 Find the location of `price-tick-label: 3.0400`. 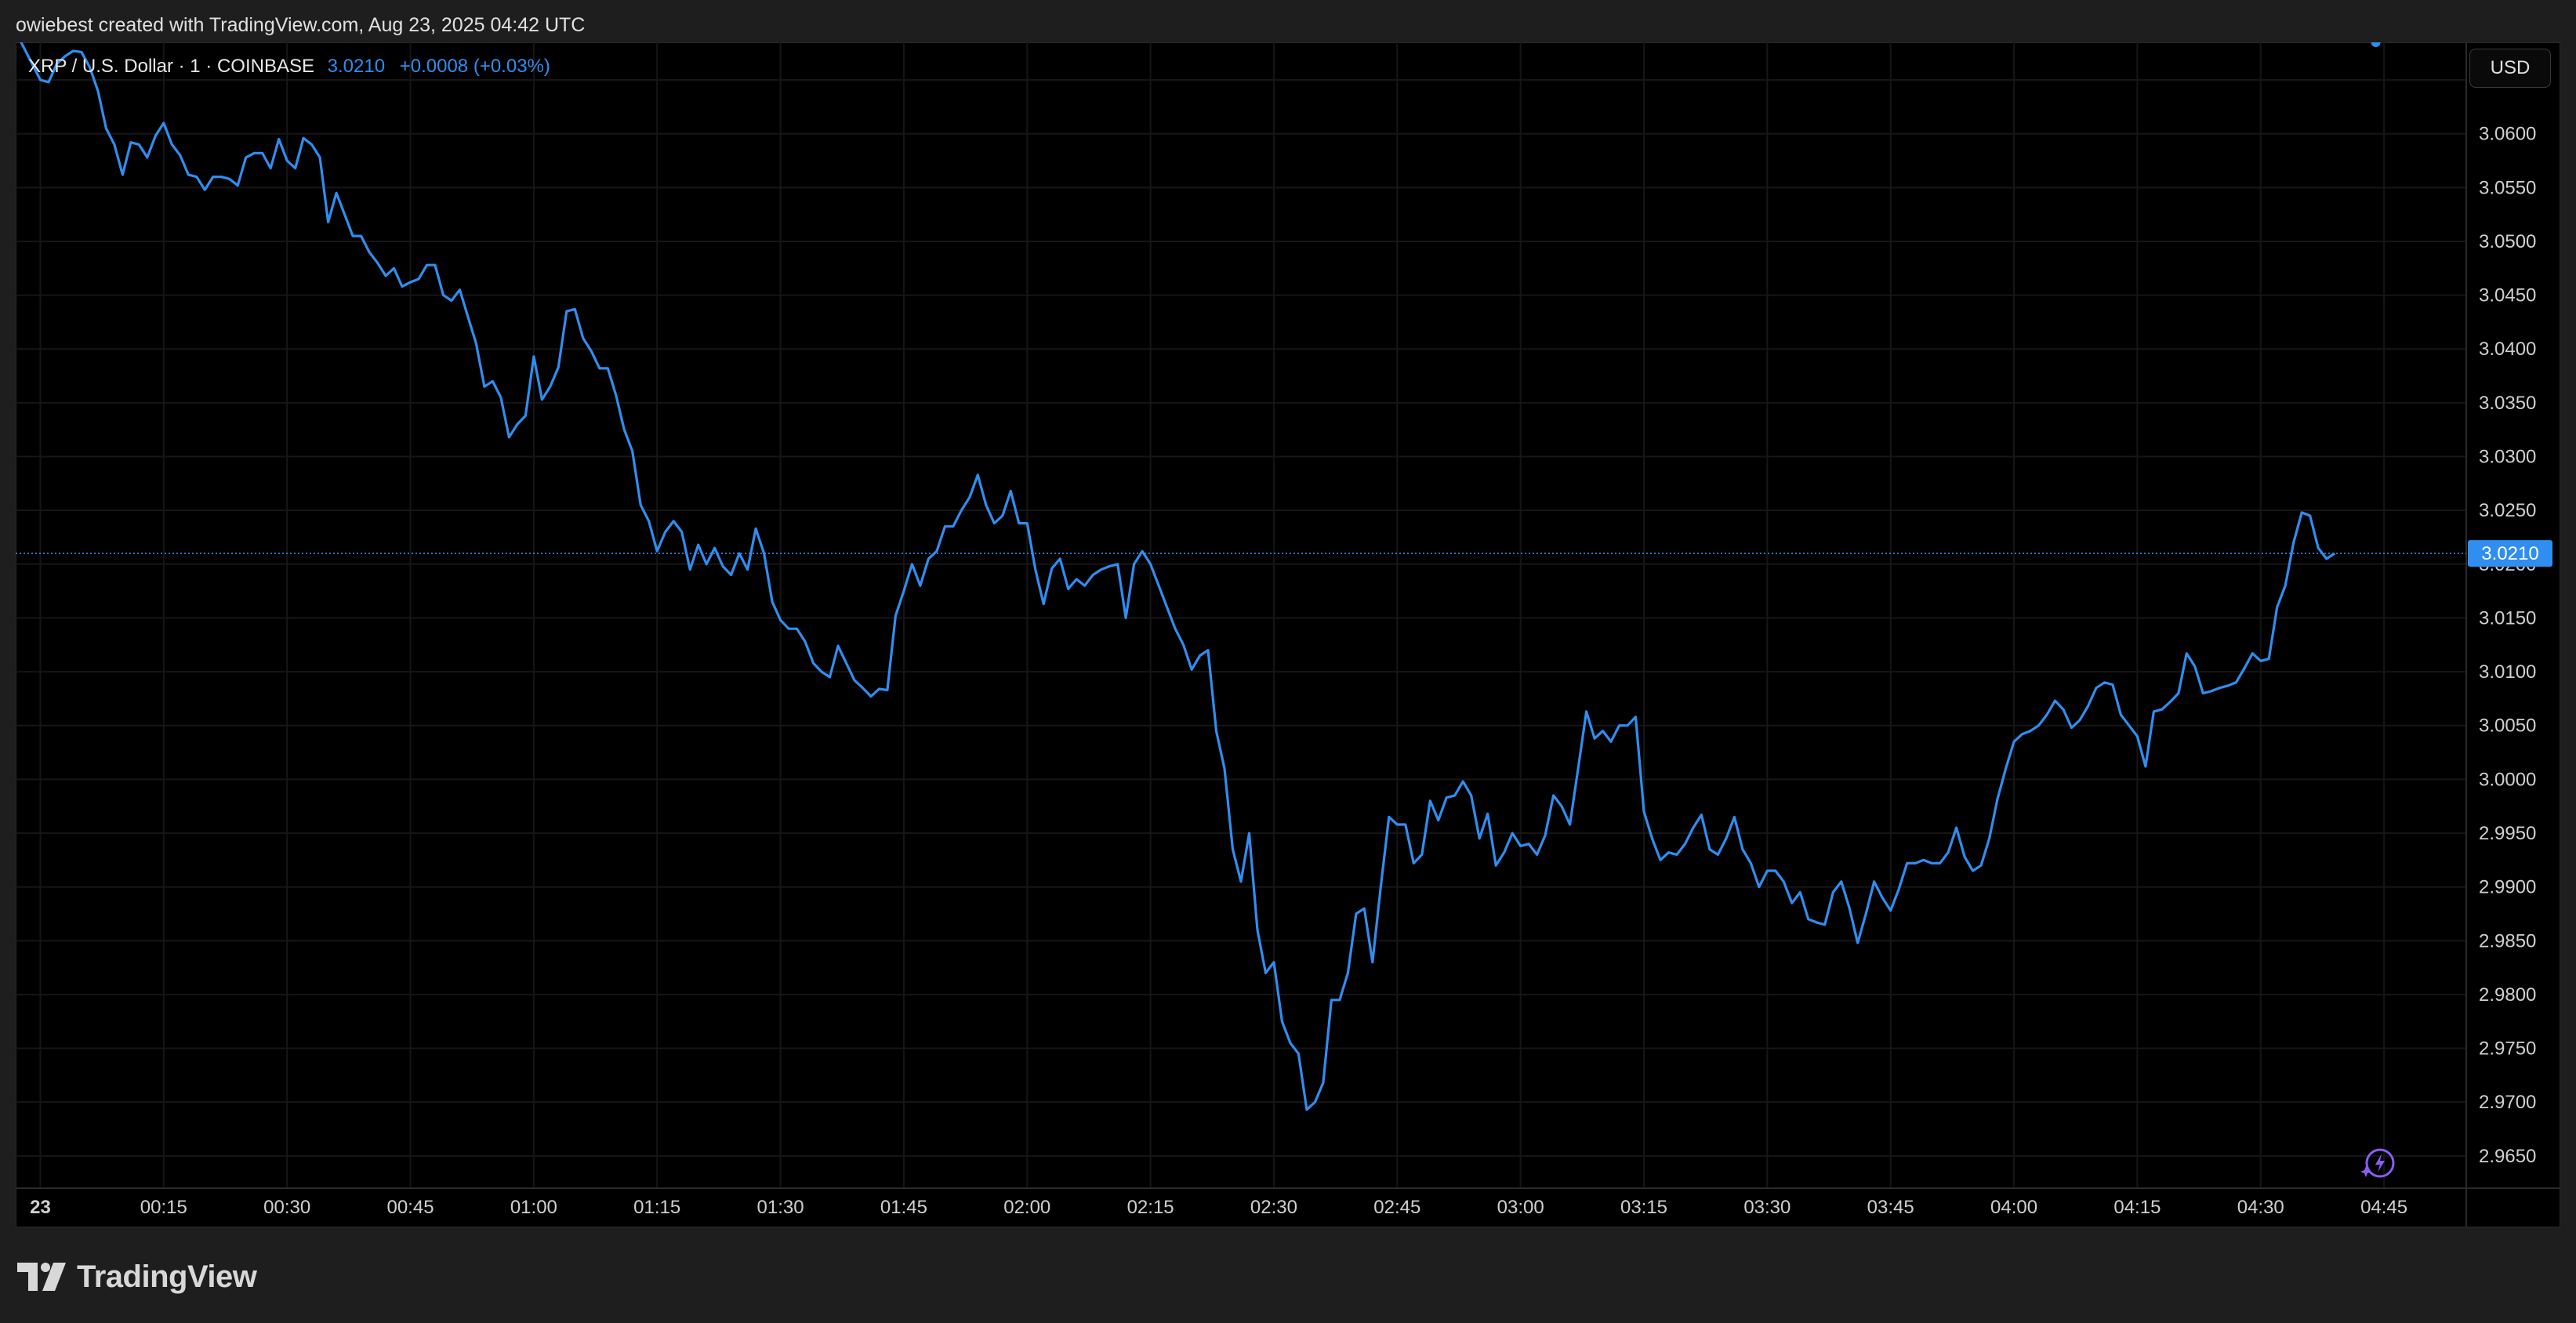

price-tick-label: 3.0400 is located at coordinates (2508, 349).